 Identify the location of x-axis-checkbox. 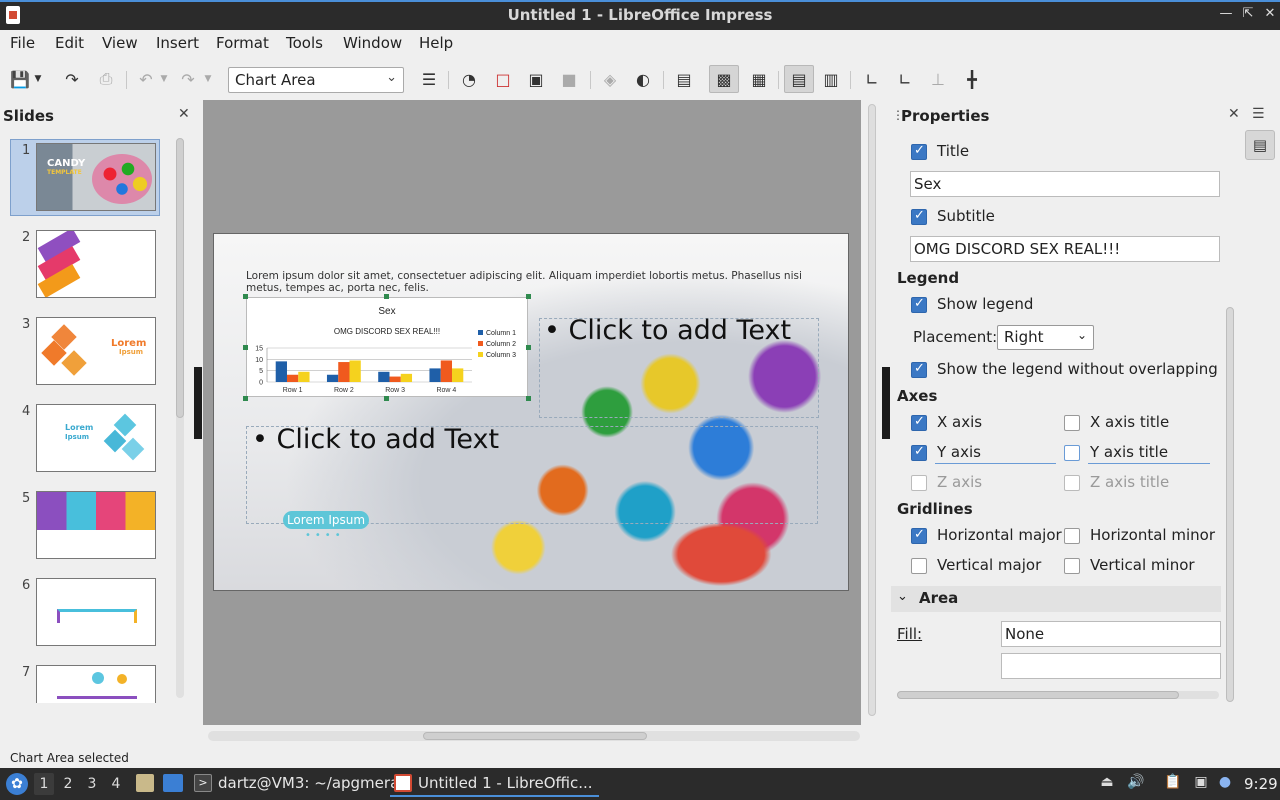
(919, 422).